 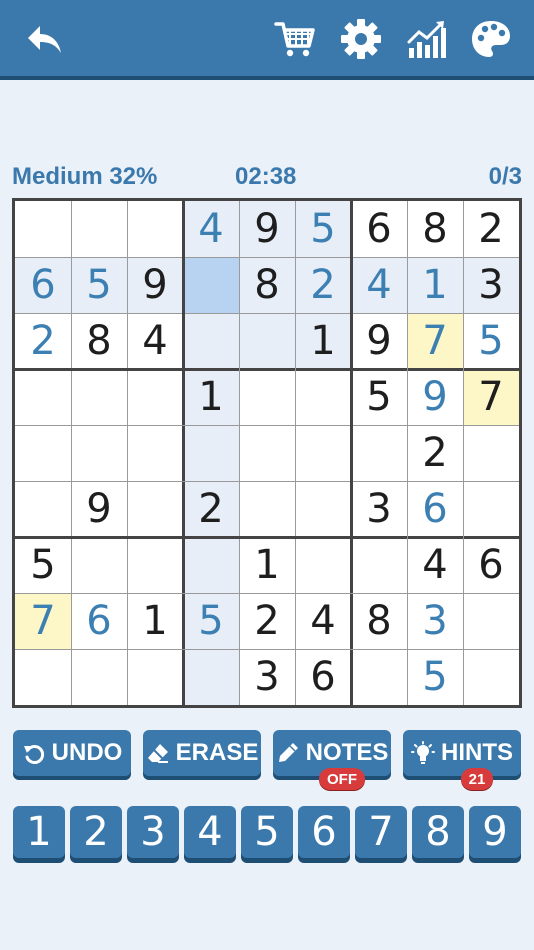 I want to click on cell-r9c1, so click(x=43, y=677).